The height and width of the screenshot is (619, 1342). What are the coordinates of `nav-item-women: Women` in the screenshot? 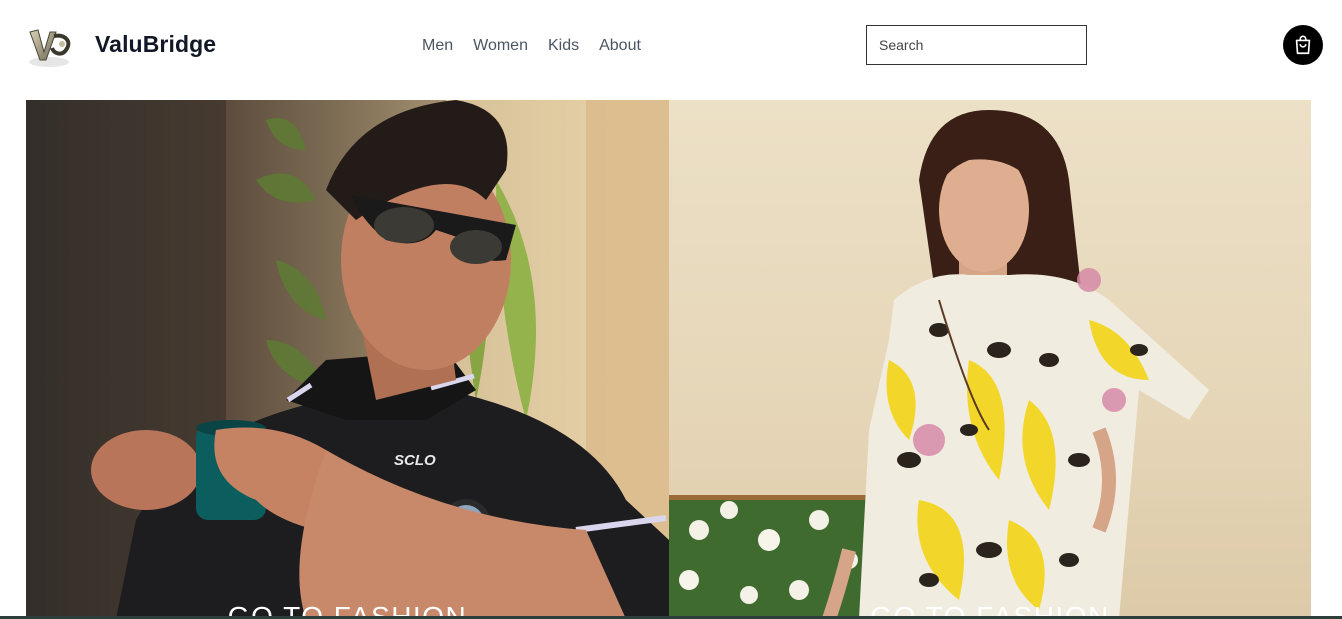 It's located at (500, 46).